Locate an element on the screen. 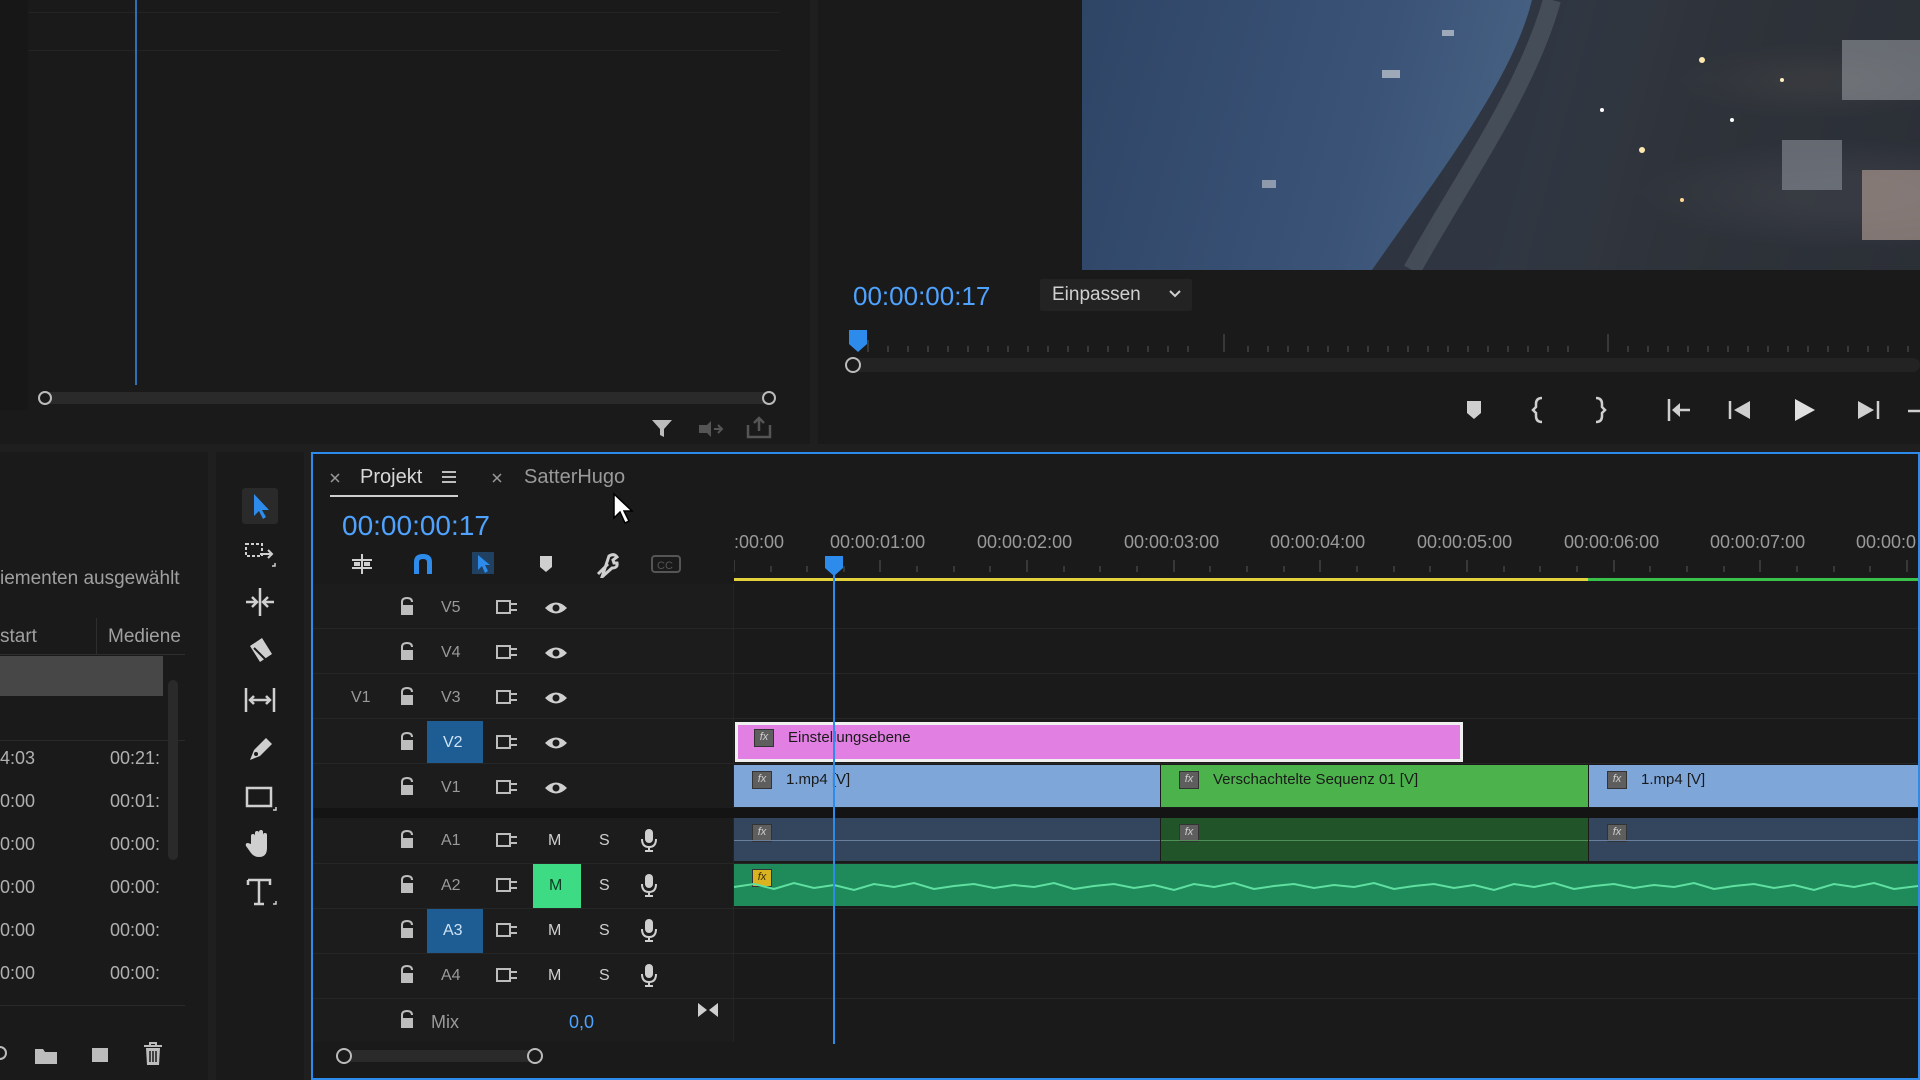 The width and height of the screenshot is (1920, 1080). clip-v1-1mp4: fx 1.mp4 [V] is located at coordinates (947, 786).